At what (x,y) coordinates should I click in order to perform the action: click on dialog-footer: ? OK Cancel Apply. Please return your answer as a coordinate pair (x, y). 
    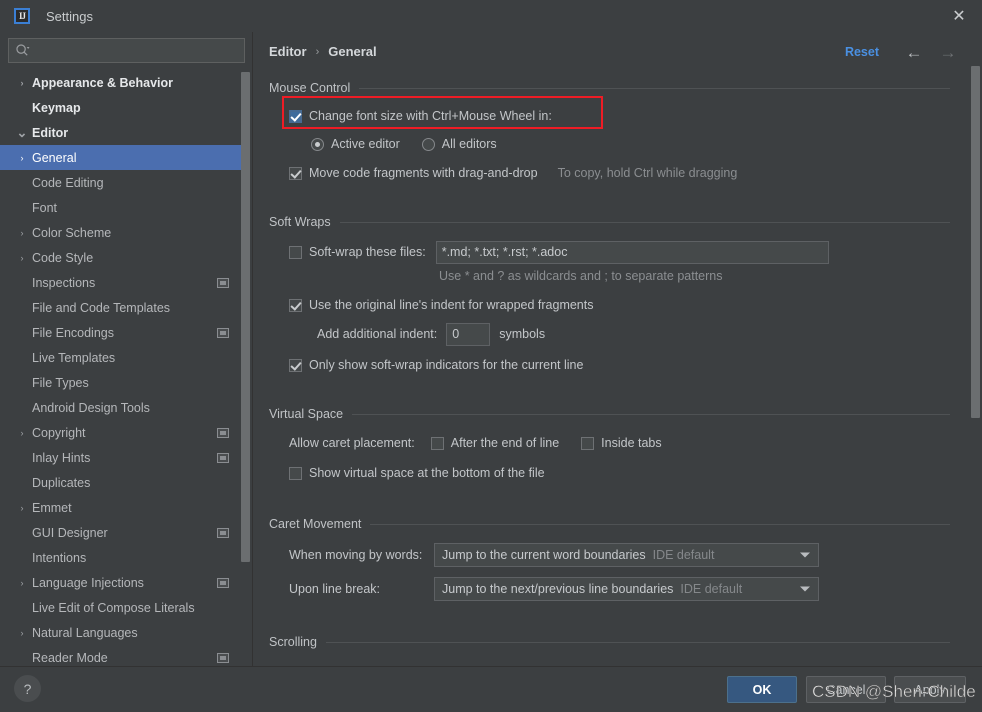
    Looking at the image, I should click on (491, 689).